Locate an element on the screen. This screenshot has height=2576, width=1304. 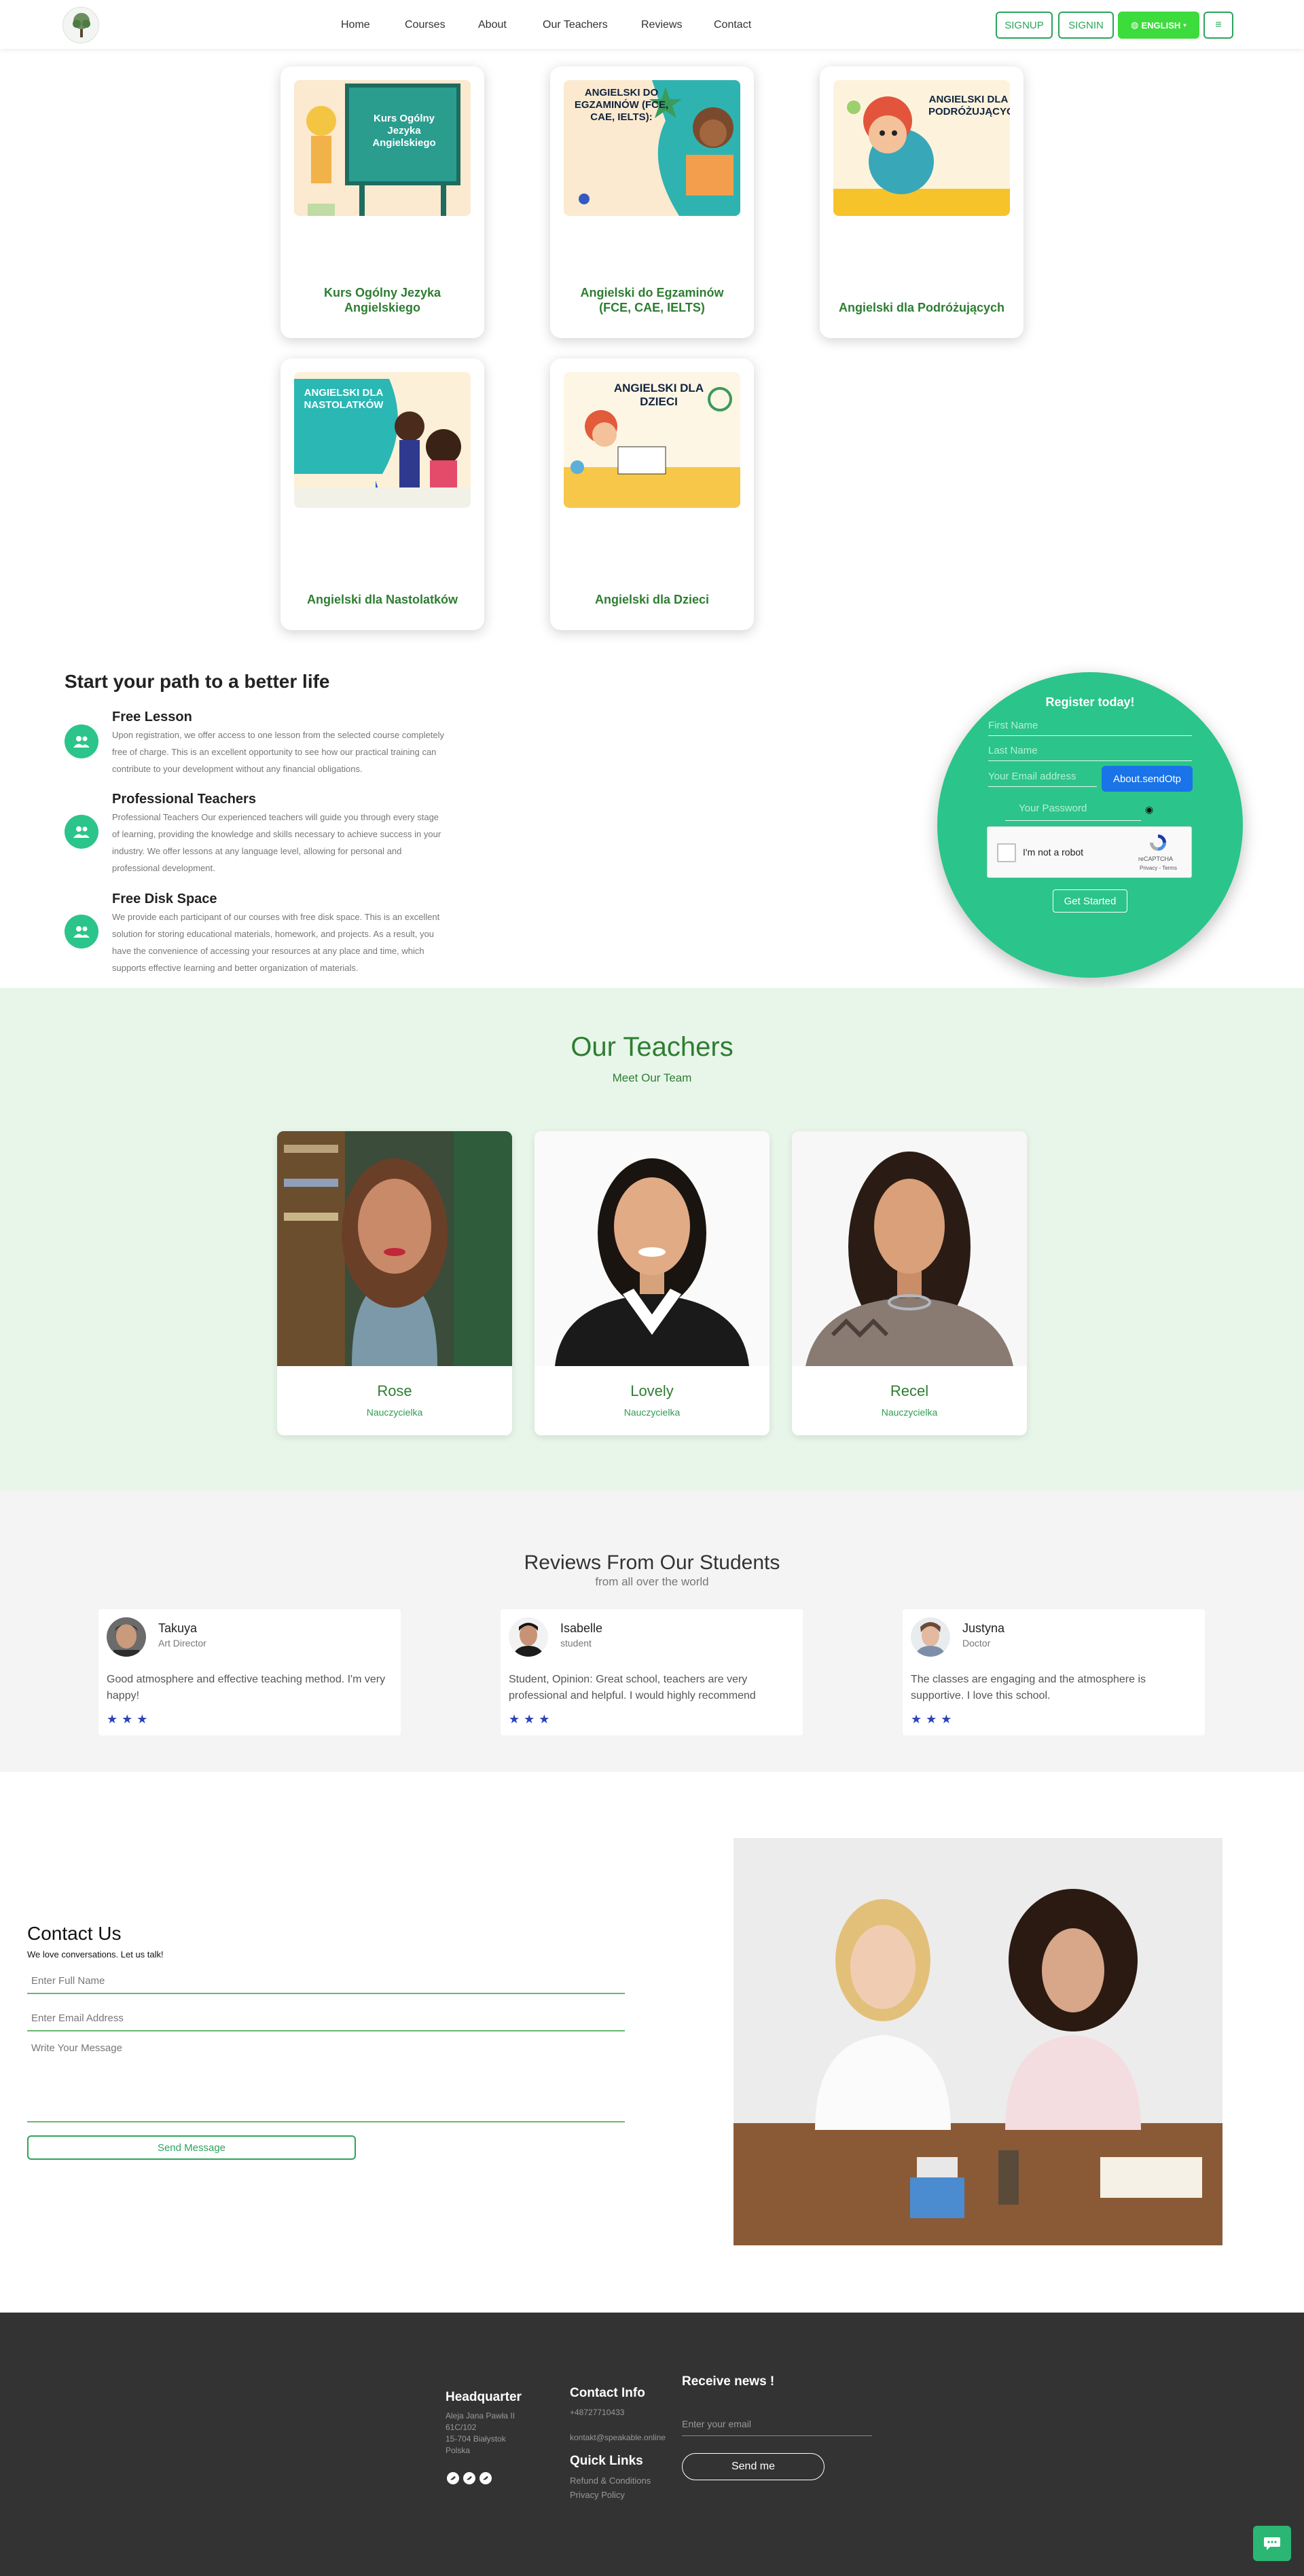
course-title: Angielski do Egzaminów (FCE, CAE, IELTS) is located at coordinates (652, 300).